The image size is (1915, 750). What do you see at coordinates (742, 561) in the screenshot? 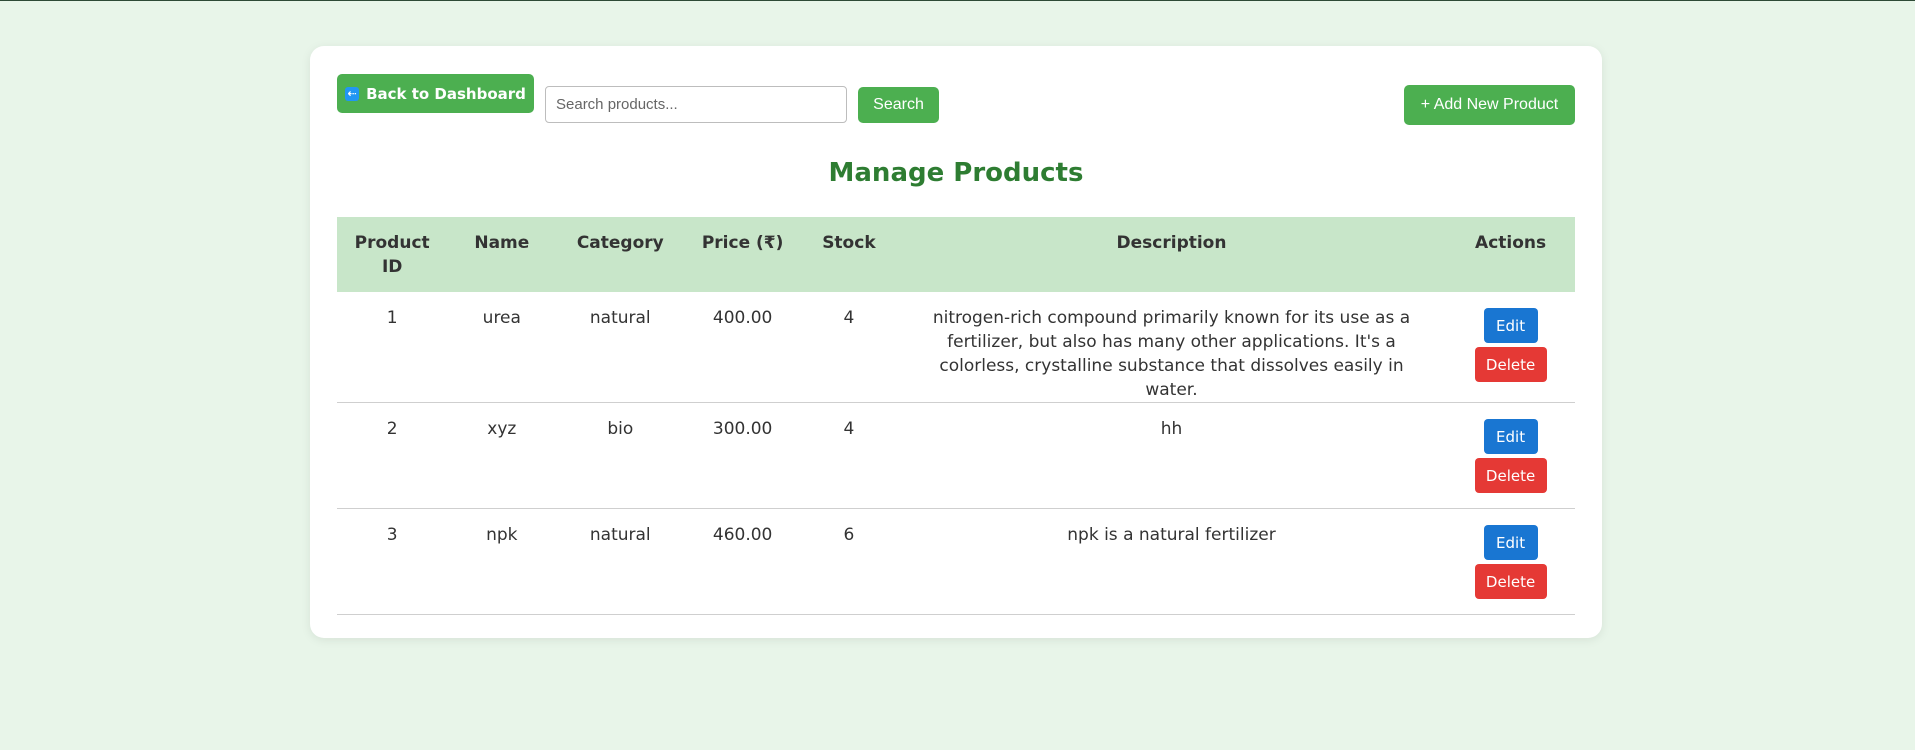
I see `cell-price: 460.00` at bounding box center [742, 561].